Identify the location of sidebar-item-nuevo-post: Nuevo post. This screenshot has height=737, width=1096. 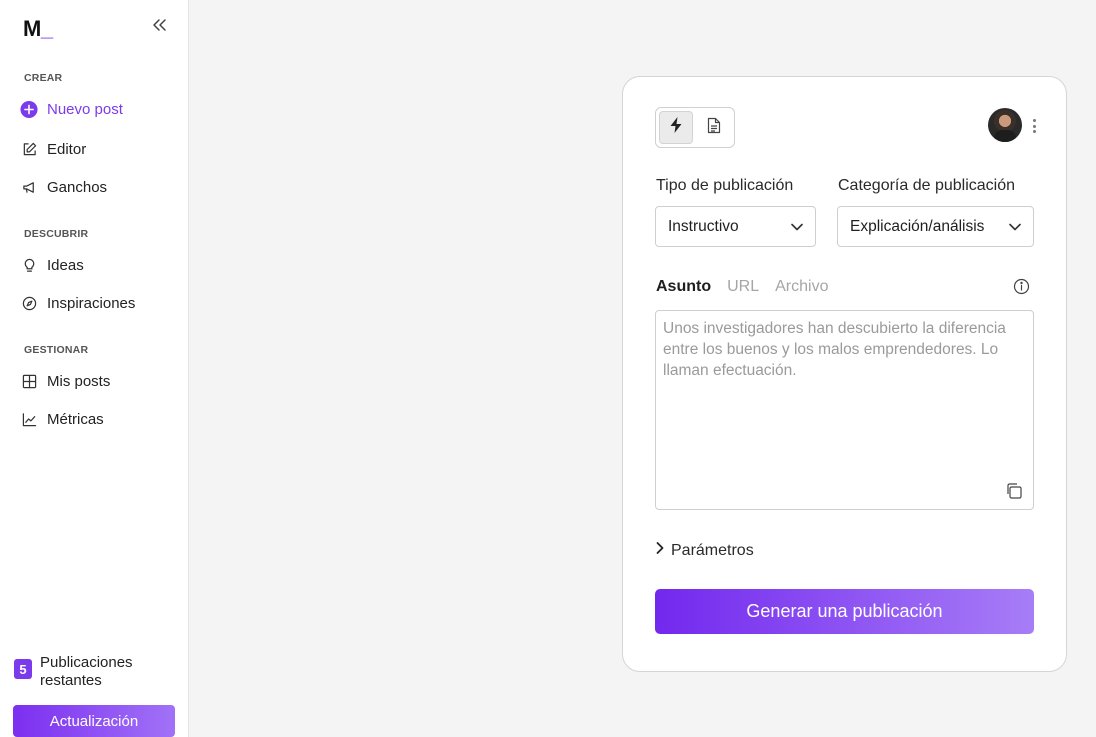
(100, 109).